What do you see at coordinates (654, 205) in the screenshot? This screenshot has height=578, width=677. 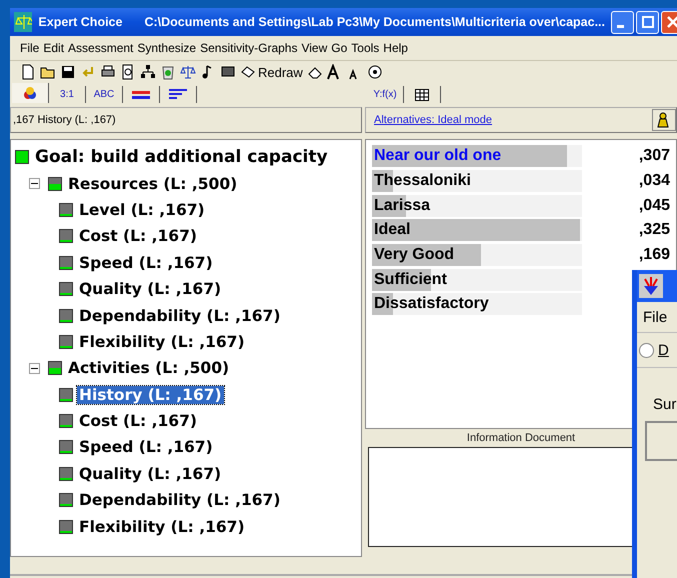 I see `priority-value: ,045` at bounding box center [654, 205].